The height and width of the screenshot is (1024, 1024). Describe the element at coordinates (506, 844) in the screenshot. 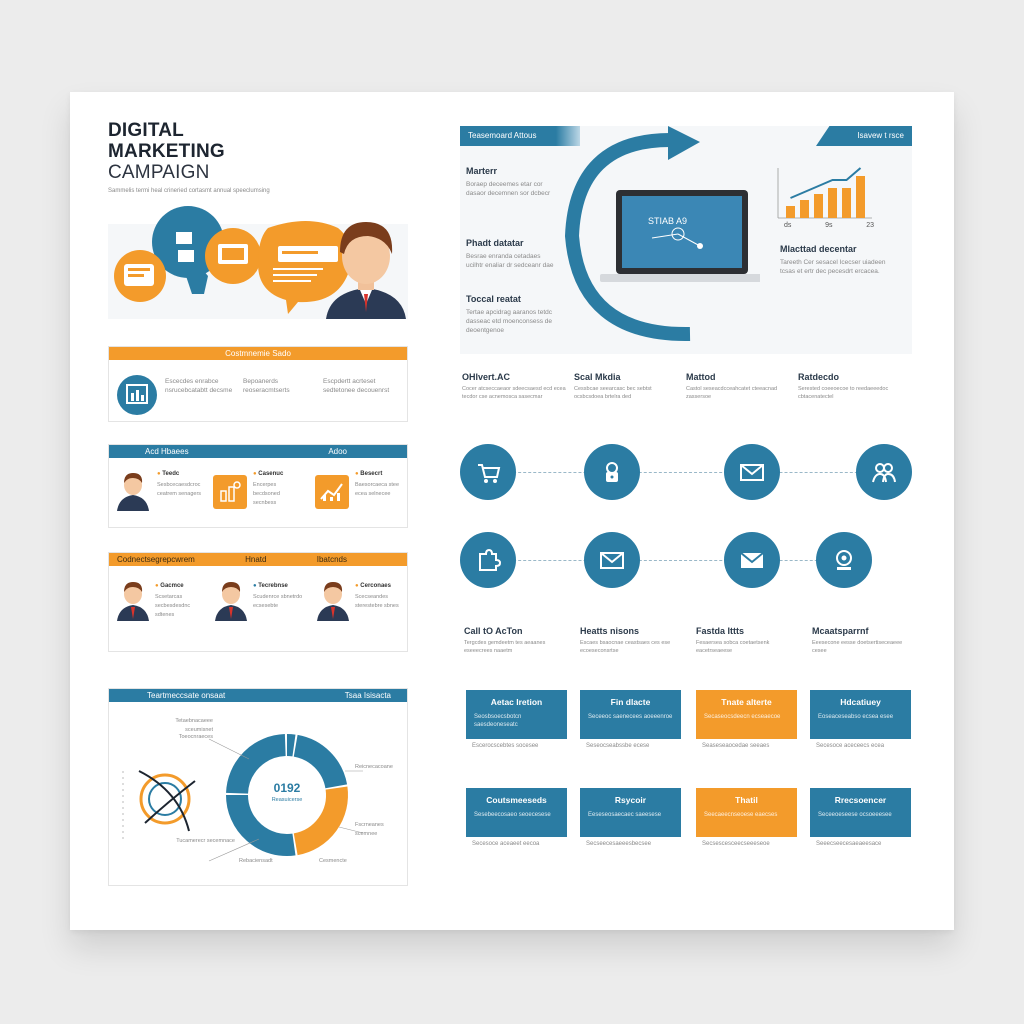

I see `tile-5-below: Secesoce aceaeet eecoa` at that location.